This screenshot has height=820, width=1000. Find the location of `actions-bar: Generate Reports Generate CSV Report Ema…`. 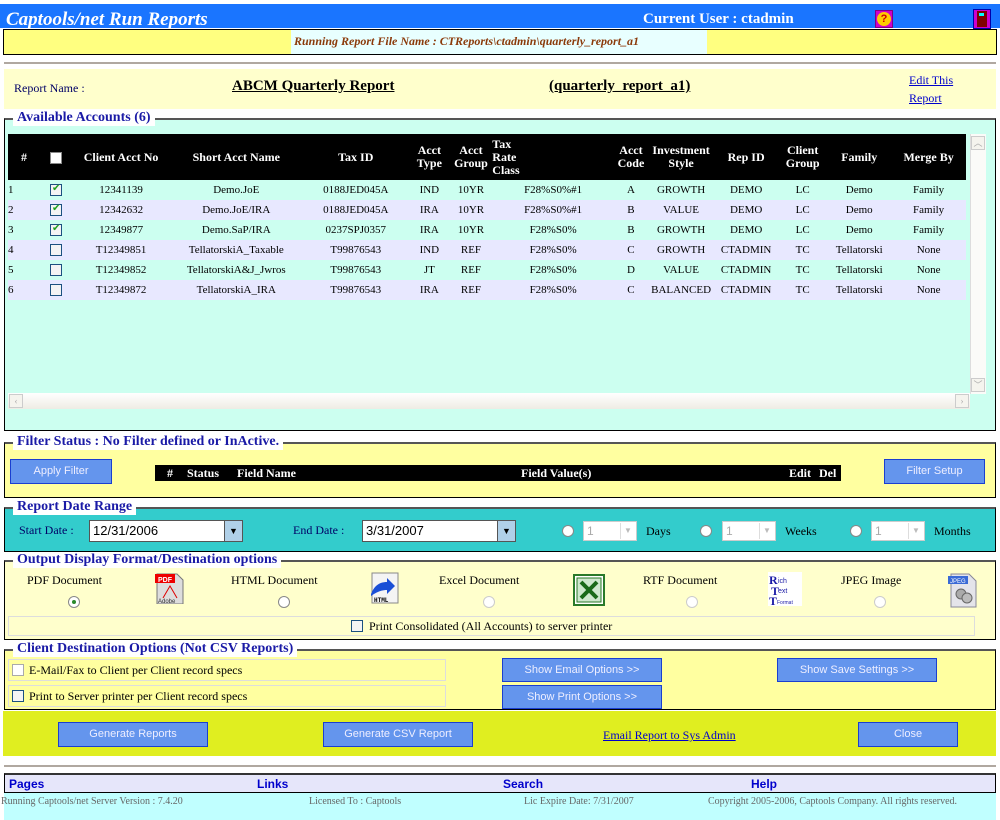

actions-bar: Generate Reports Generate CSV Report Ema… is located at coordinates (499, 733).